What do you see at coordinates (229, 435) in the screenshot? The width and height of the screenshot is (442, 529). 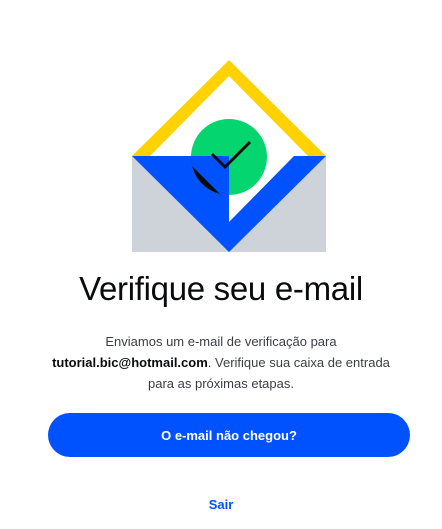 I see `email-not-received-button: O e-mail não chegou?` at bounding box center [229, 435].